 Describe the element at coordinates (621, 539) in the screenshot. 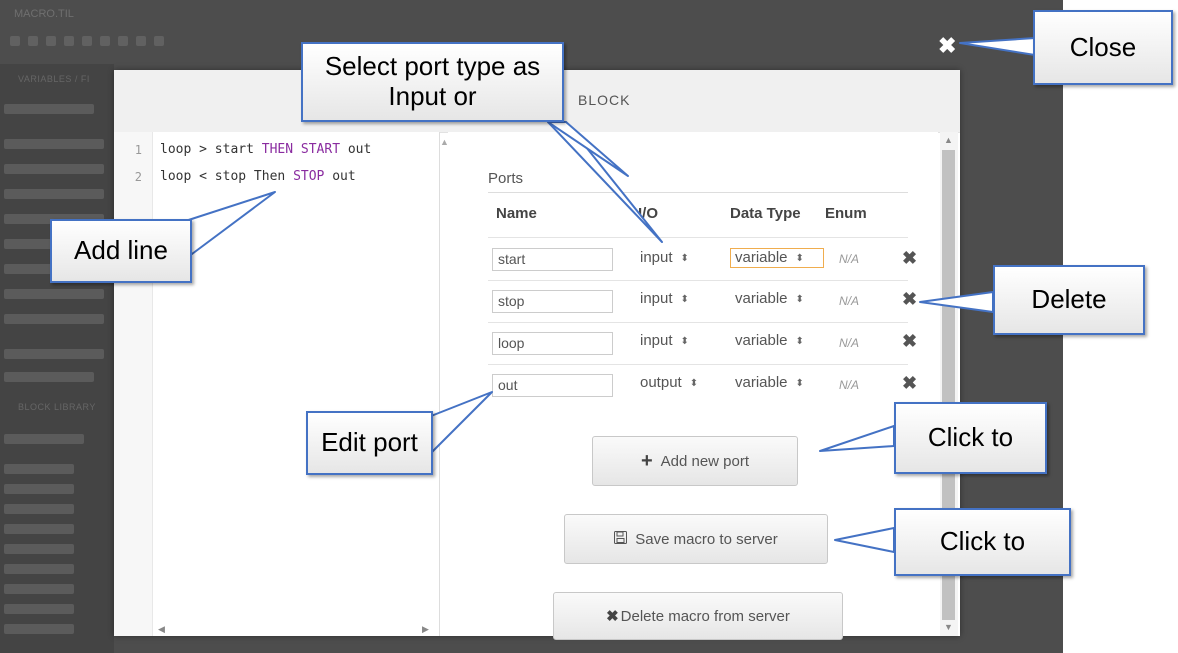

I see `floppy-disk-icon` at that location.